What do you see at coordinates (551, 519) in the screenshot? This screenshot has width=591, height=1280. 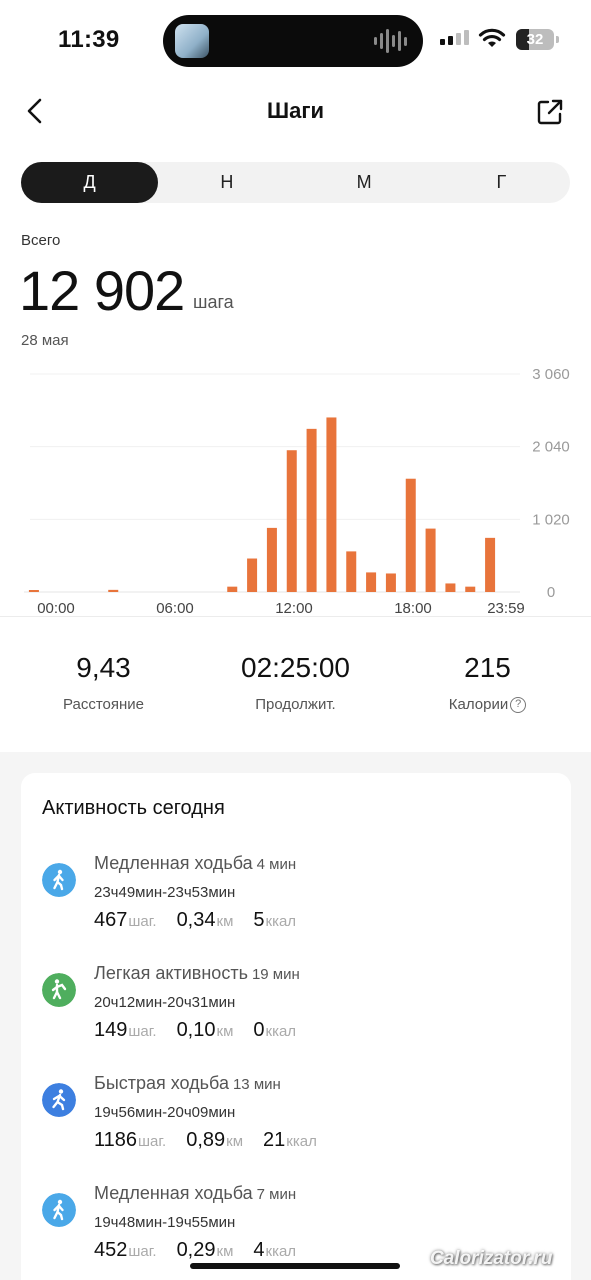 I see `y-tick-label: 1 020` at bounding box center [551, 519].